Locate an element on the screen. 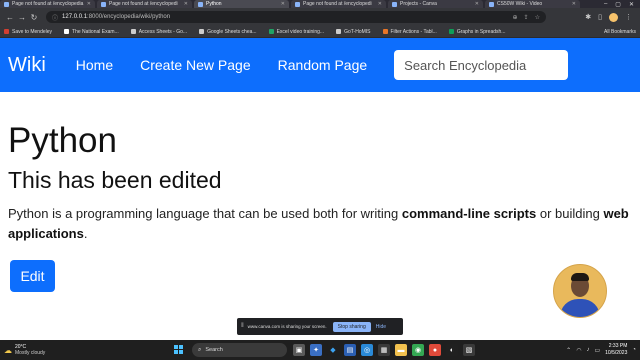 The width and height of the screenshot is (640, 360). bookmark-label: Save to Mendeley is located at coordinates (32, 31).